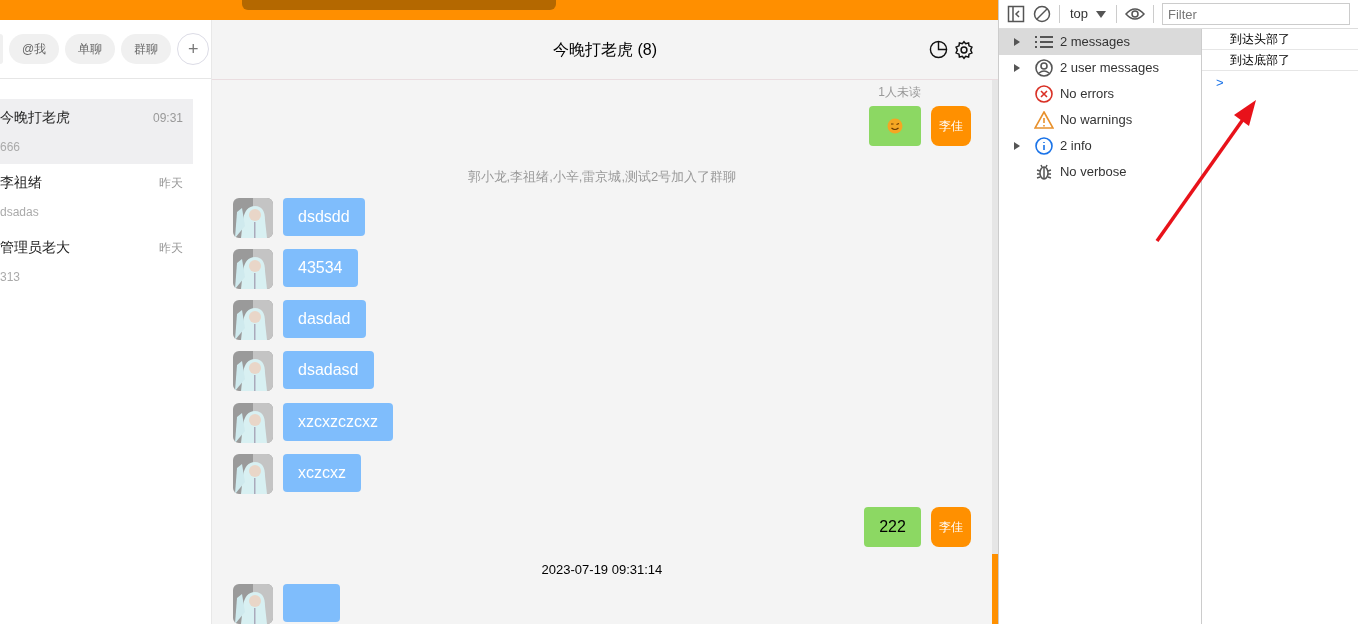 This screenshot has width=1358, height=624. I want to click on filter-tab: 群聊, so click(146, 49).